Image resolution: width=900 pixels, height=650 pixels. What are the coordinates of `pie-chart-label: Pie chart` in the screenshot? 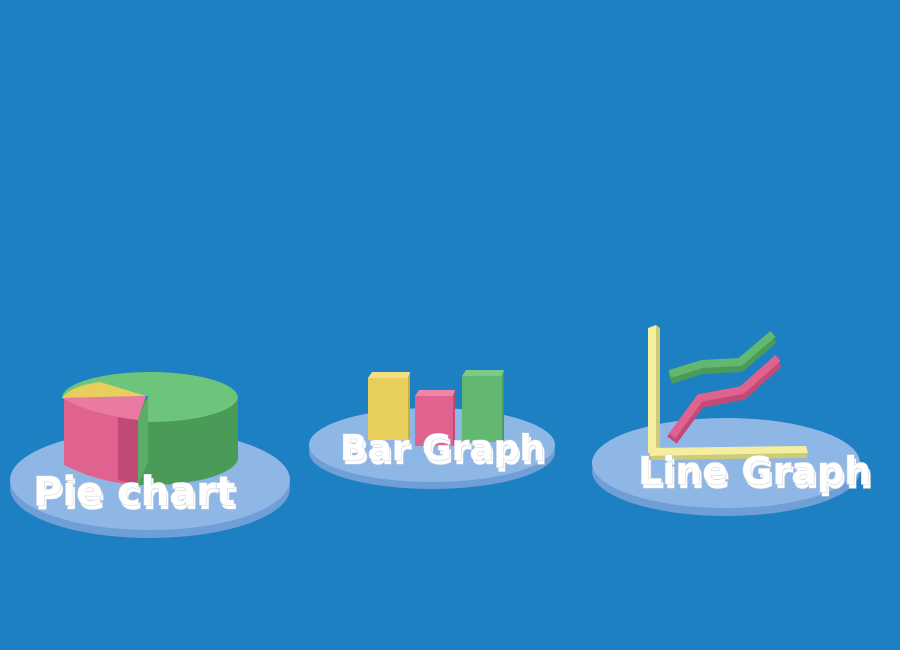 It's located at (134, 492).